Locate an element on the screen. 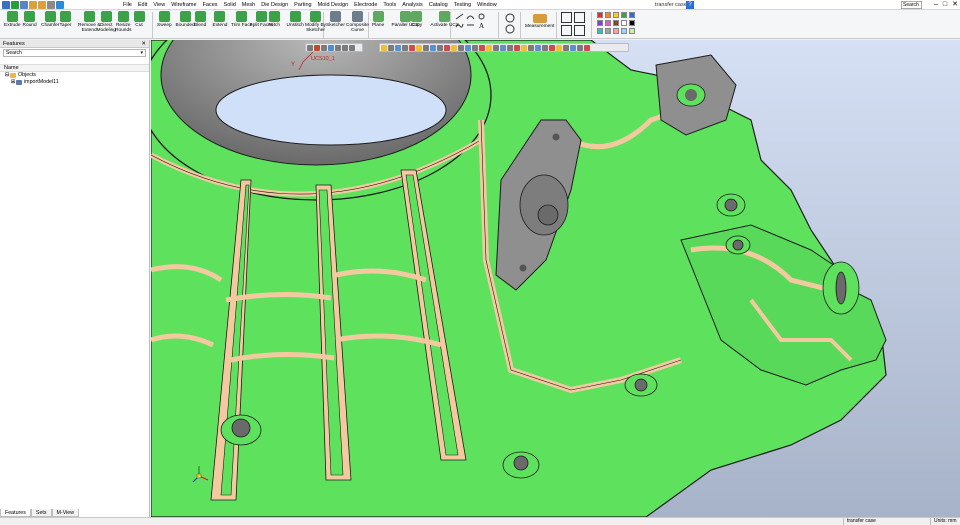  faces-tool-7: Unstitch is located at coordinates (295, 19).